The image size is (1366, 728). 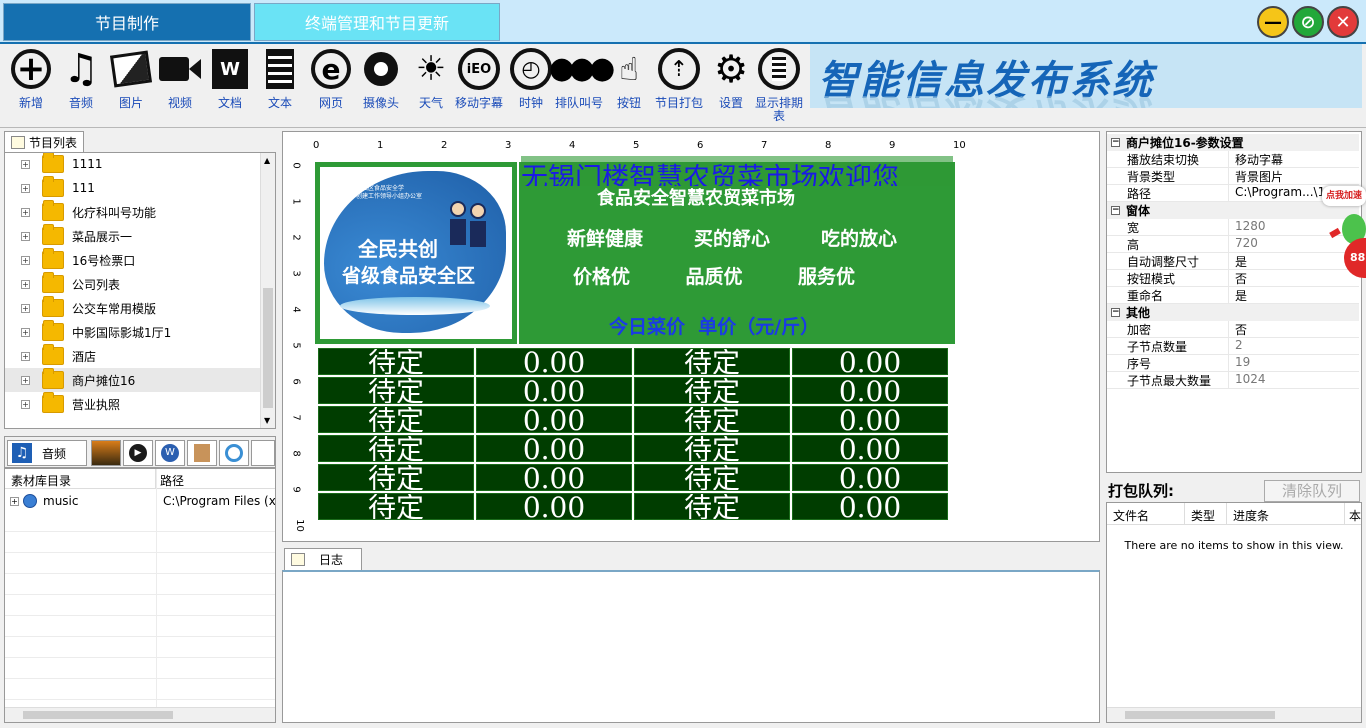 What do you see at coordinates (31, 86) in the screenshot?
I see `toolbar-button-add: + 新增` at bounding box center [31, 86].